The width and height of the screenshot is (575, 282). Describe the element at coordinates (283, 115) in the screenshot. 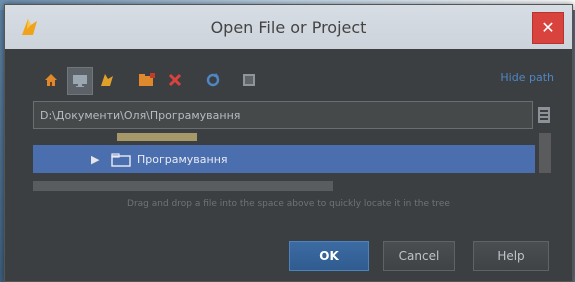

I see `path-input: D:\Документи\Оля\Програмування` at that location.